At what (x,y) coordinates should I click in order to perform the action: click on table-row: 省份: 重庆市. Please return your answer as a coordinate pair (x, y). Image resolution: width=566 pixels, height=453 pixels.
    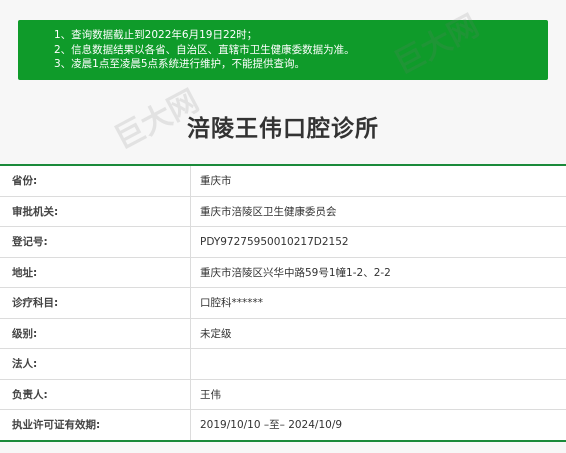
    Looking at the image, I should click on (283, 180).